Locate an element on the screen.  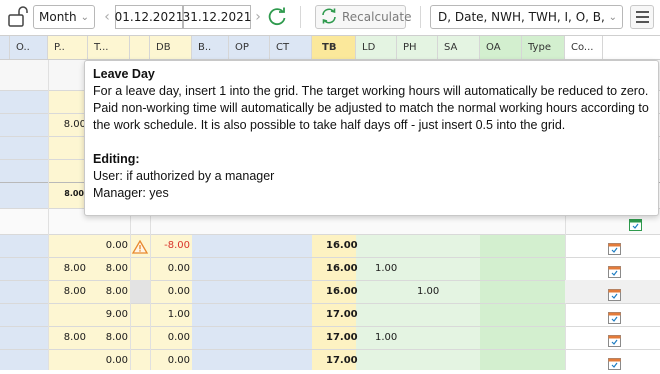
previous-period-button: ‹ is located at coordinates (107, 17).